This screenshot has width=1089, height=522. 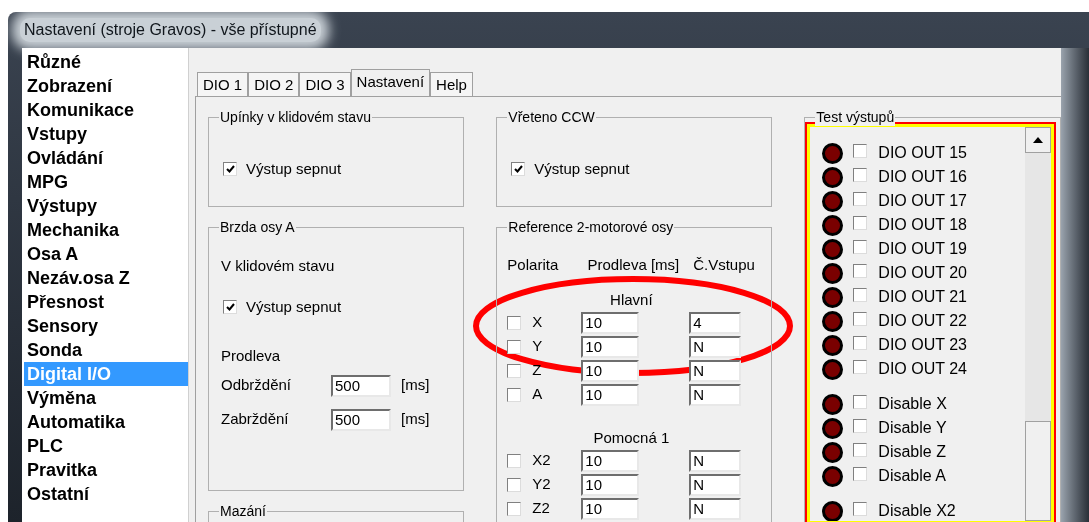 What do you see at coordinates (541, 508) in the screenshot?
I see `axis-label: Z2` at bounding box center [541, 508].